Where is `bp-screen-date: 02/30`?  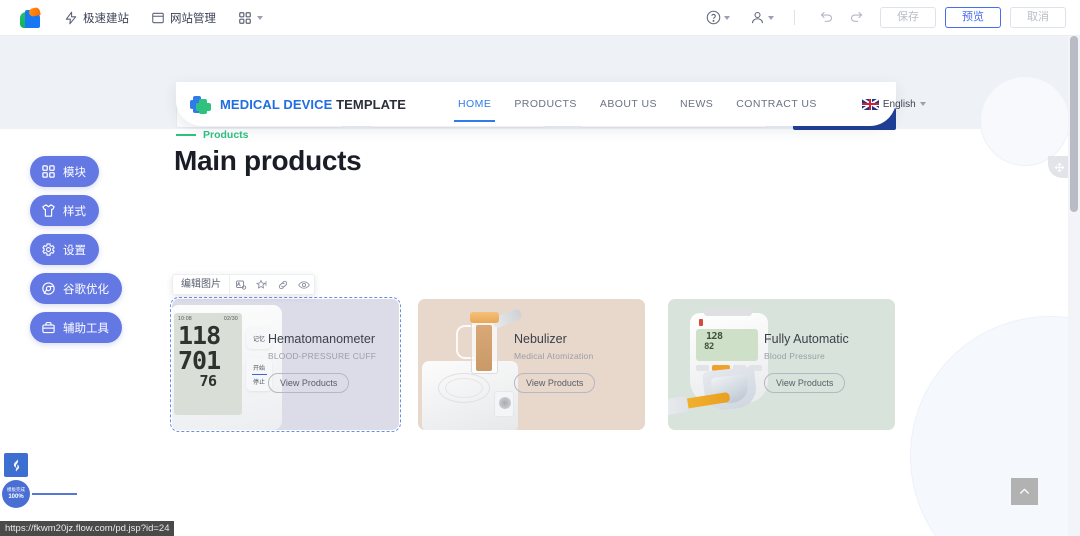
bp-screen-date: 02/30 is located at coordinates (230, 319).